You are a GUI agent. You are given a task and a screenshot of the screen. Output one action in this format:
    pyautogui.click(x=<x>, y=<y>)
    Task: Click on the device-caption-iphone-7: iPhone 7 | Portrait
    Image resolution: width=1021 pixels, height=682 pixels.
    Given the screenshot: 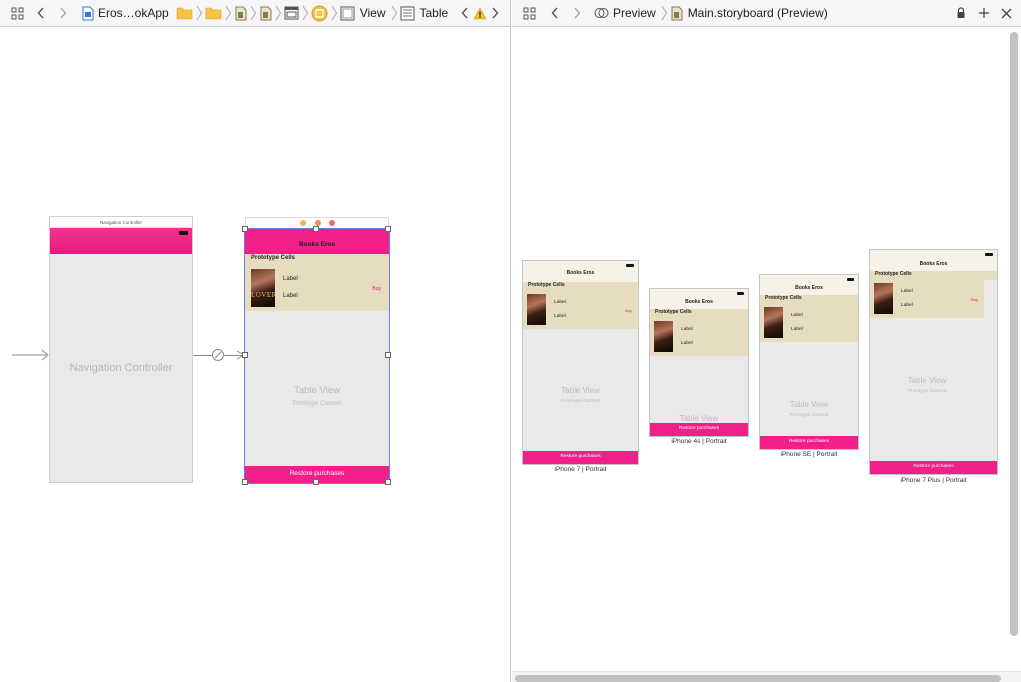 What is the action you would take?
    pyautogui.click(x=580, y=469)
    